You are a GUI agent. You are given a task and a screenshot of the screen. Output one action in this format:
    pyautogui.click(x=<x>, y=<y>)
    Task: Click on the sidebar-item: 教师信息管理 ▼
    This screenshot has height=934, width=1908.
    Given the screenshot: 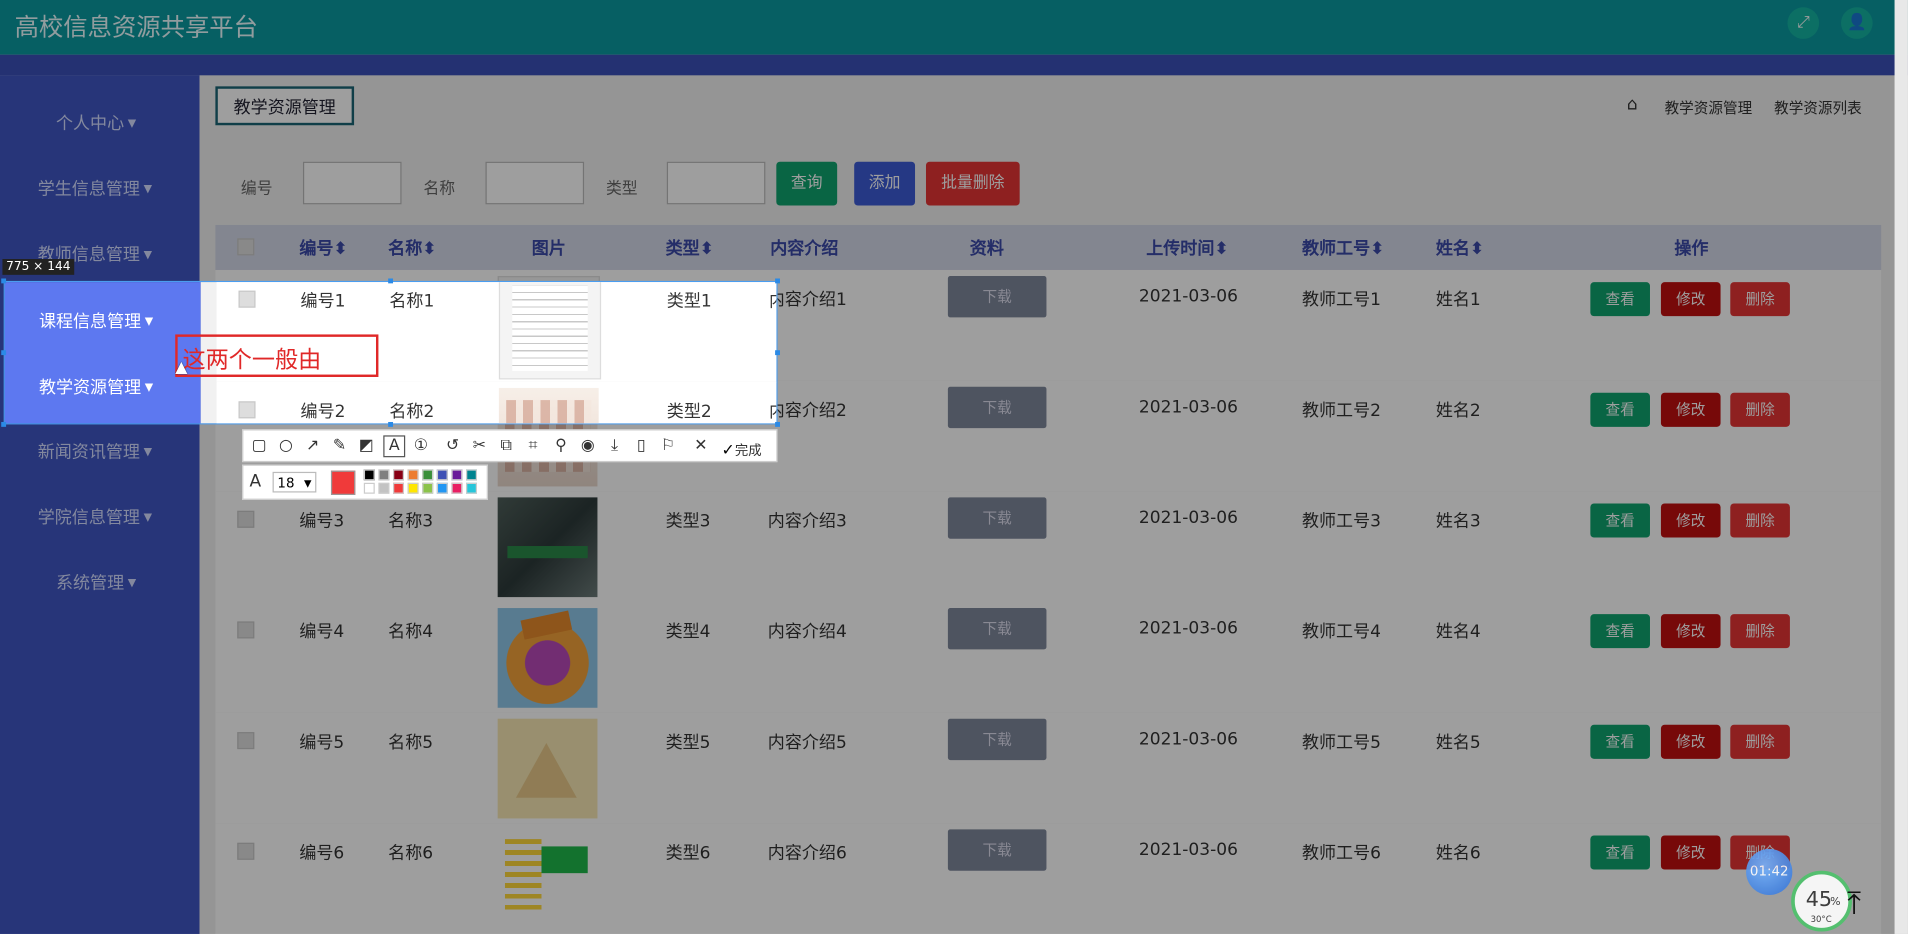 What is the action you would take?
    pyautogui.click(x=103, y=285)
    